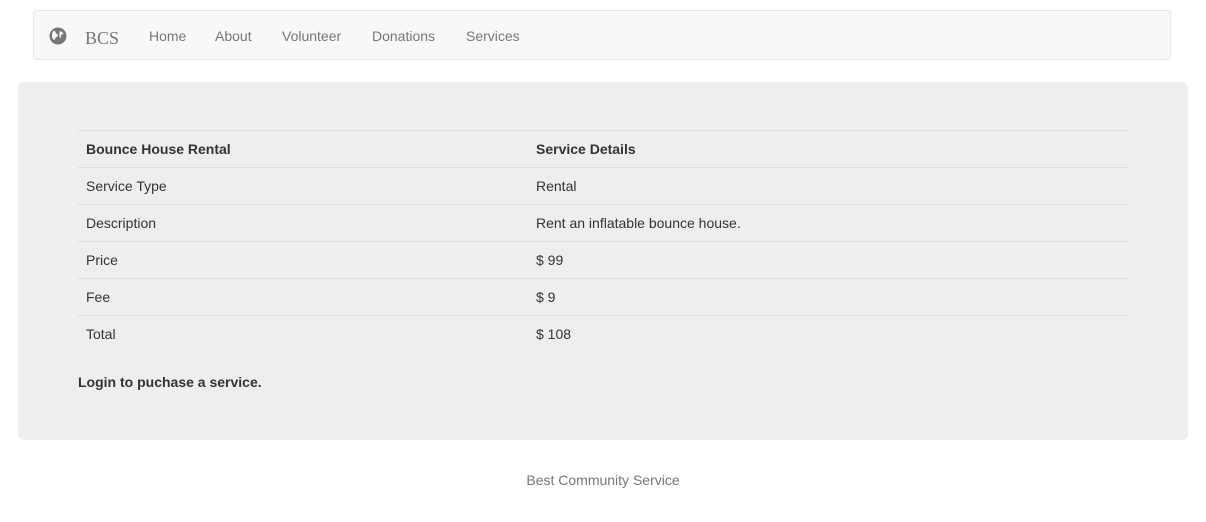  I want to click on row-label: Description, so click(303, 223).